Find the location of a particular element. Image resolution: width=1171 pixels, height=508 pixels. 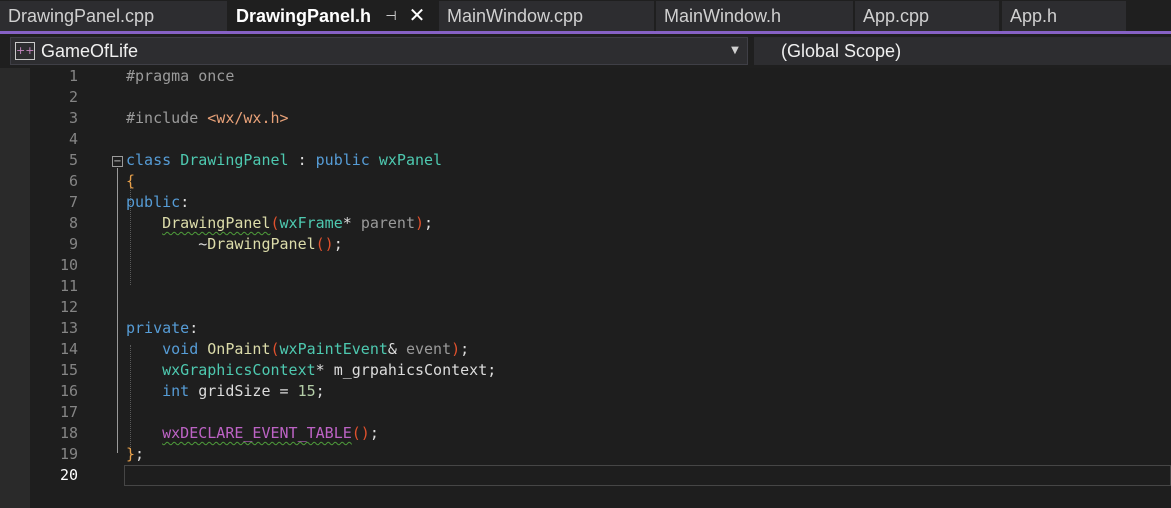

line-number: 6 is located at coordinates (73, 181).